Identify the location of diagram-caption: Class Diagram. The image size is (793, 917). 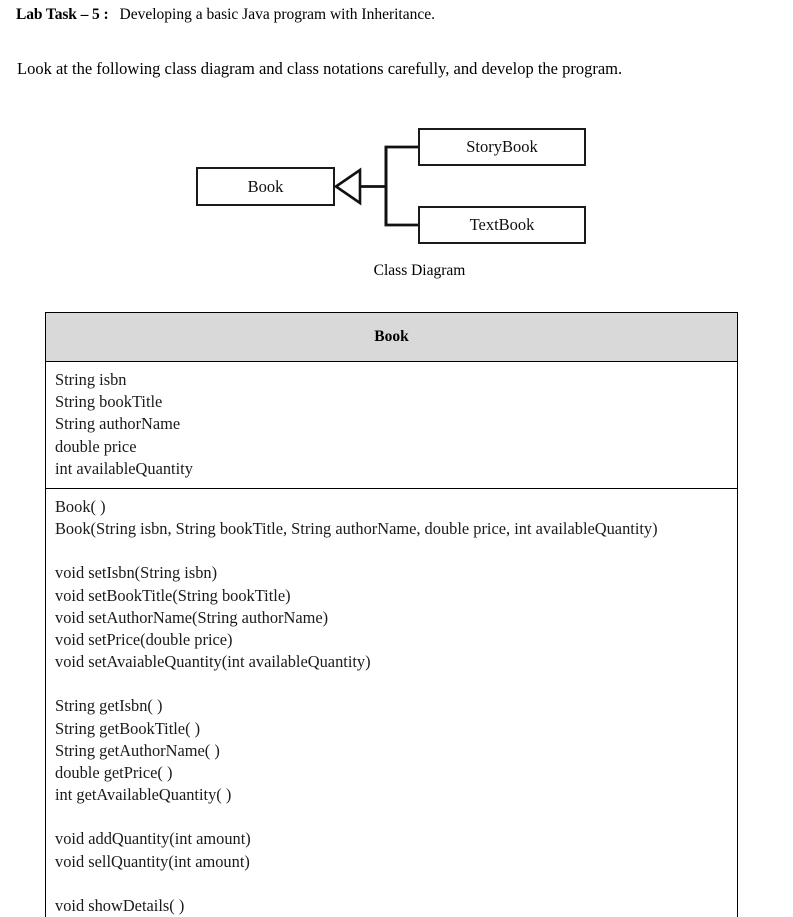
(419, 270).